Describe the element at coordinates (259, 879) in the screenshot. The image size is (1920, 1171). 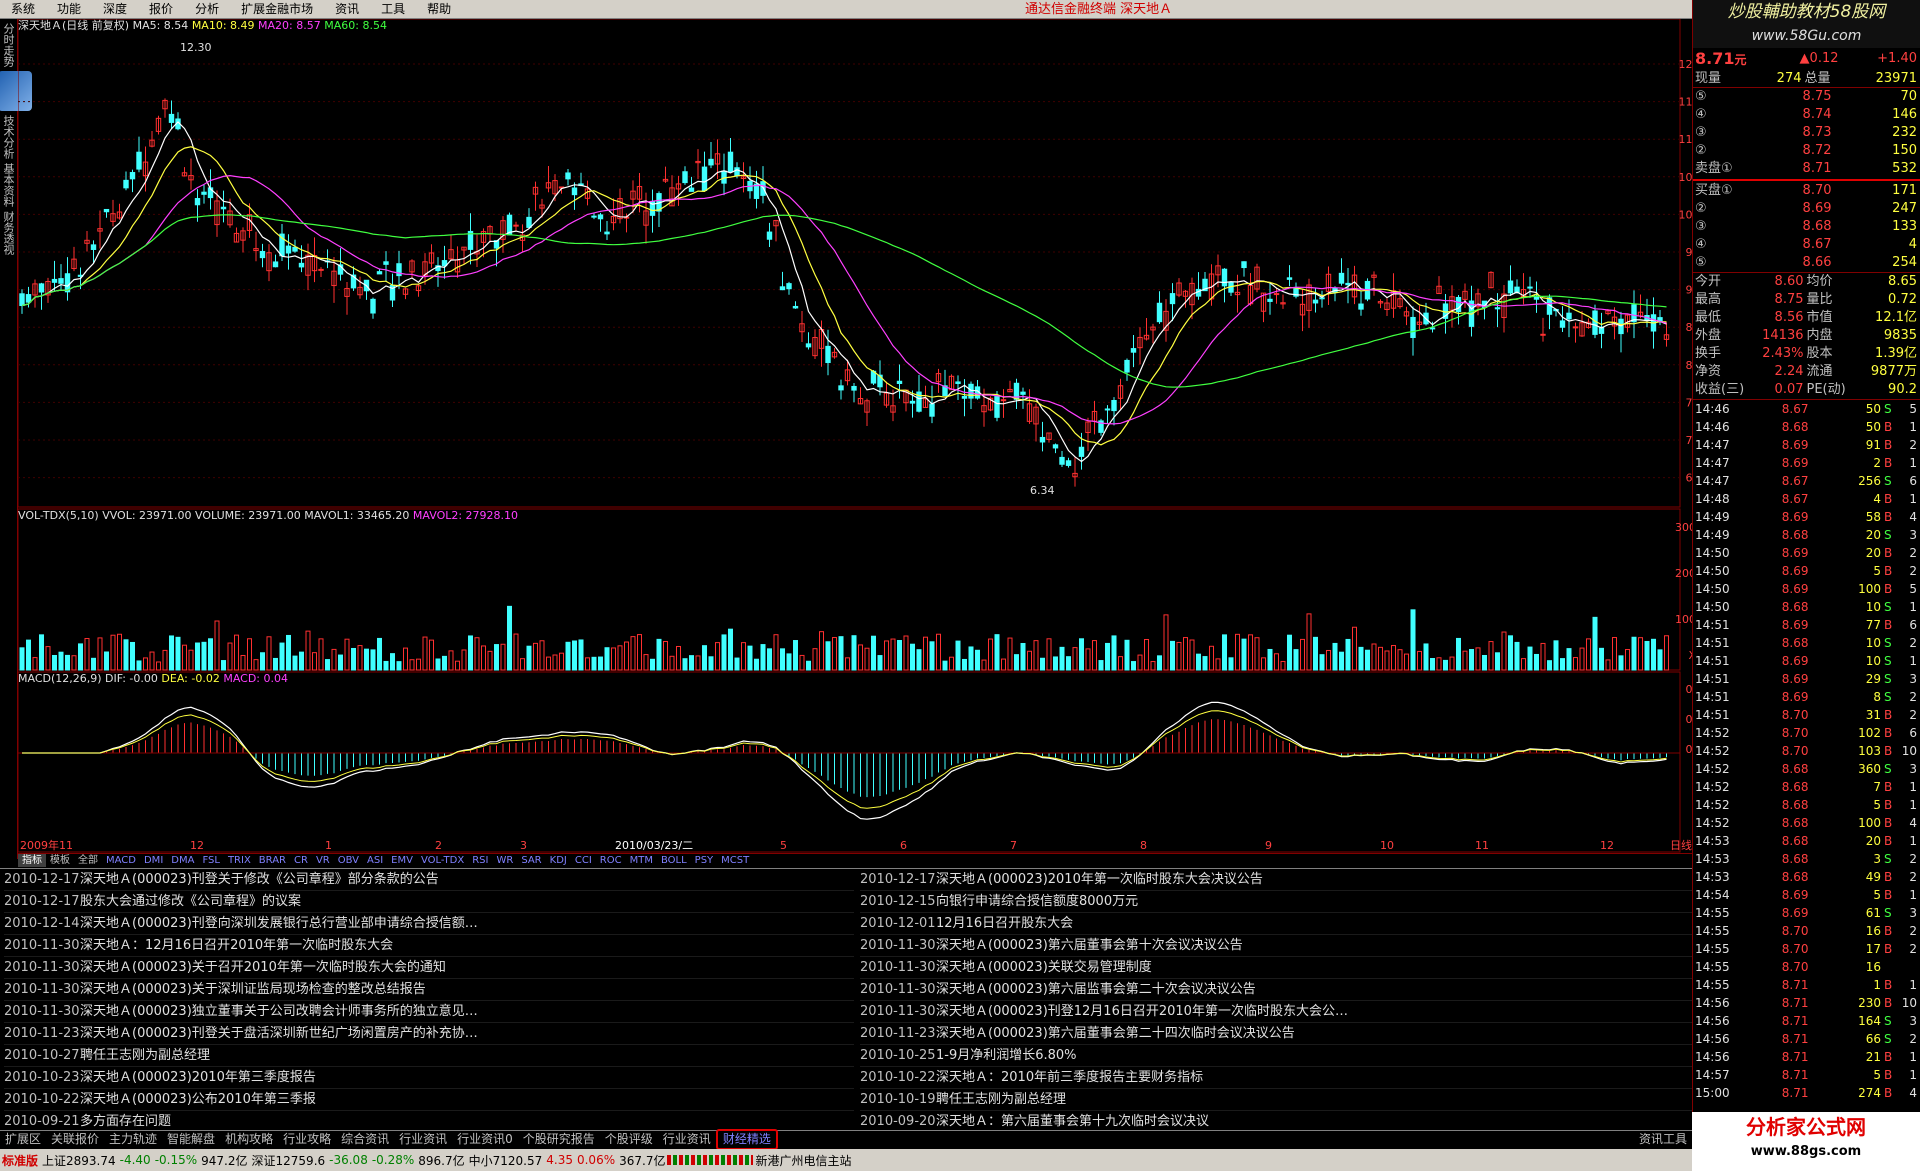
I see `news-title: 深天地Ａ(000023)刊登关于修改《公司章程》部分条款的公告` at that location.